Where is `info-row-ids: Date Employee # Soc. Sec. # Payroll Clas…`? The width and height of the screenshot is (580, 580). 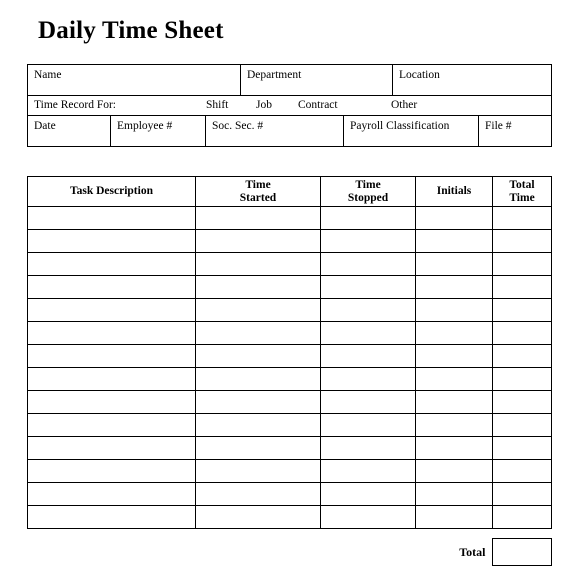
info-row-ids: Date Employee # Soc. Sec. # Payroll Clas… is located at coordinates (289, 131).